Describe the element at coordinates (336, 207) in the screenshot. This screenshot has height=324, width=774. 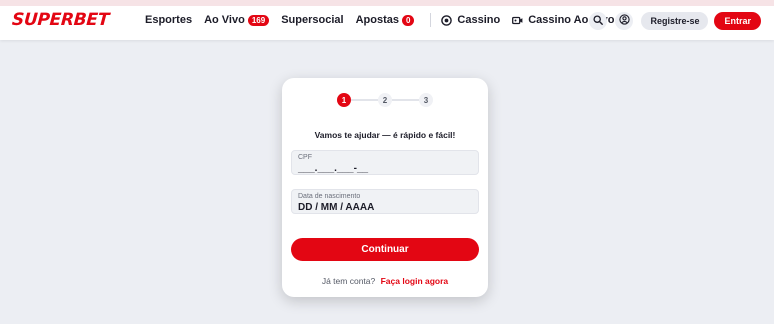
I see `birthdate-input: DD / MM / AAAA` at that location.